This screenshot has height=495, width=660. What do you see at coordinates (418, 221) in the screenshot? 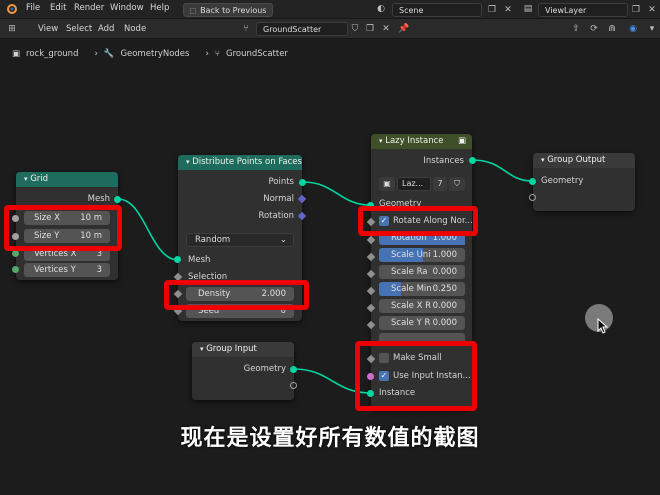
I see `highlight-rotate-box` at bounding box center [418, 221].